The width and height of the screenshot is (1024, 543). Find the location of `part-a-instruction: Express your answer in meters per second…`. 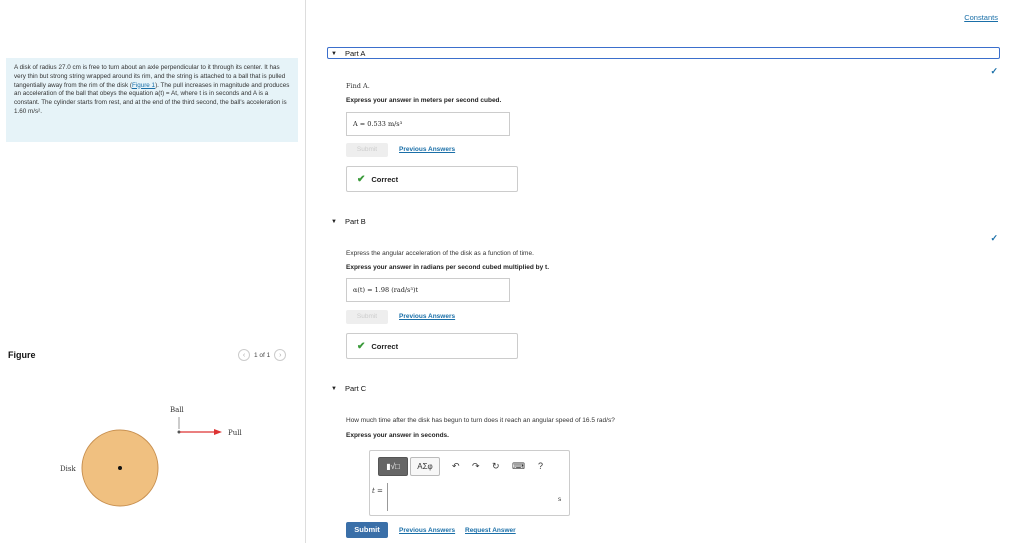

part-a-instruction: Express your answer in meters per second… is located at coordinates (424, 100).